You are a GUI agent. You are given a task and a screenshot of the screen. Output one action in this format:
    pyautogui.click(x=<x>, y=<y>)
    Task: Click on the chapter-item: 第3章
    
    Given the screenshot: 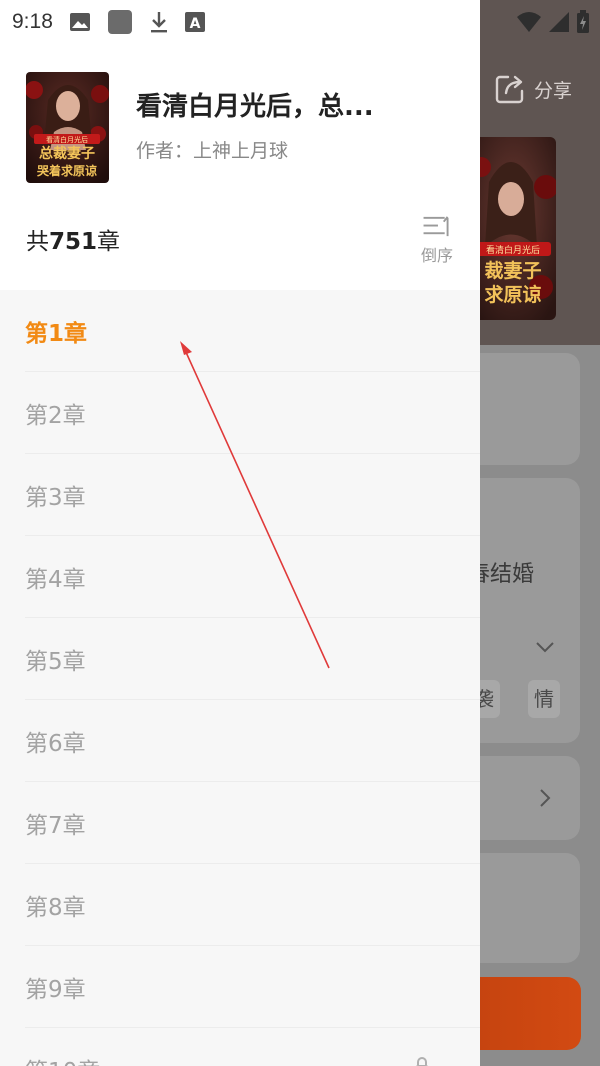 What is the action you would take?
    pyautogui.click(x=252, y=495)
    